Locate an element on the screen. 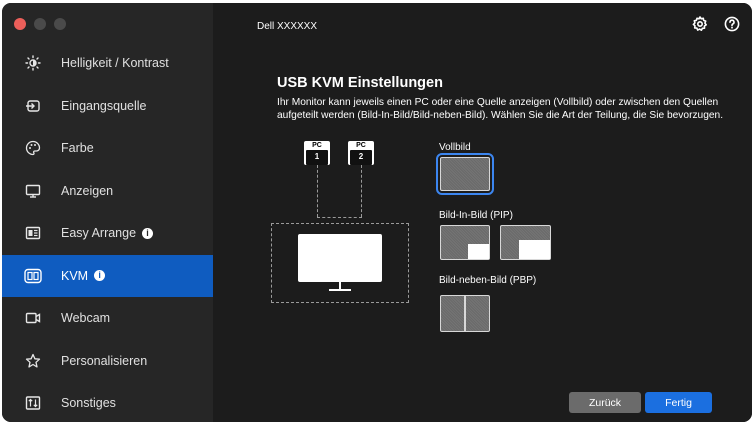  display-icon is located at coordinates (33, 191).